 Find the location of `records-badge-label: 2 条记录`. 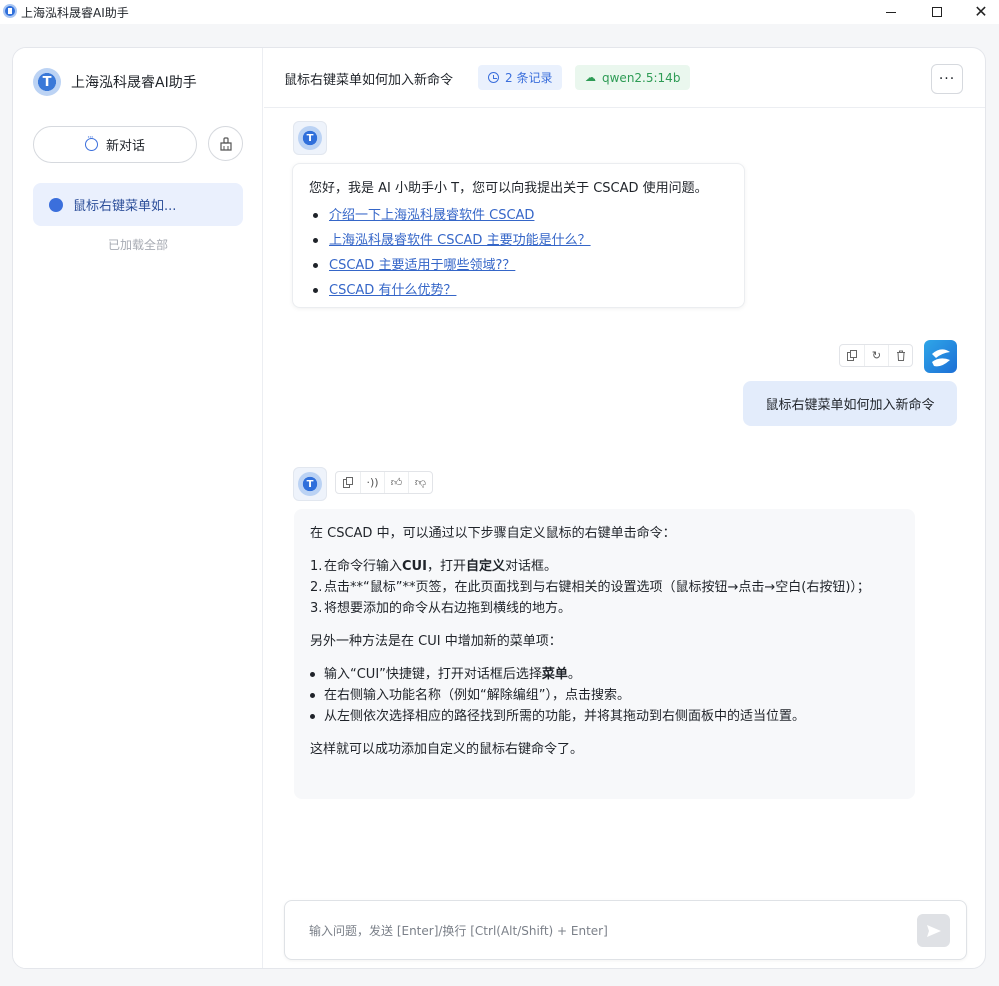

records-badge-label: 2 条记录 is located at coordinates (529, 78).